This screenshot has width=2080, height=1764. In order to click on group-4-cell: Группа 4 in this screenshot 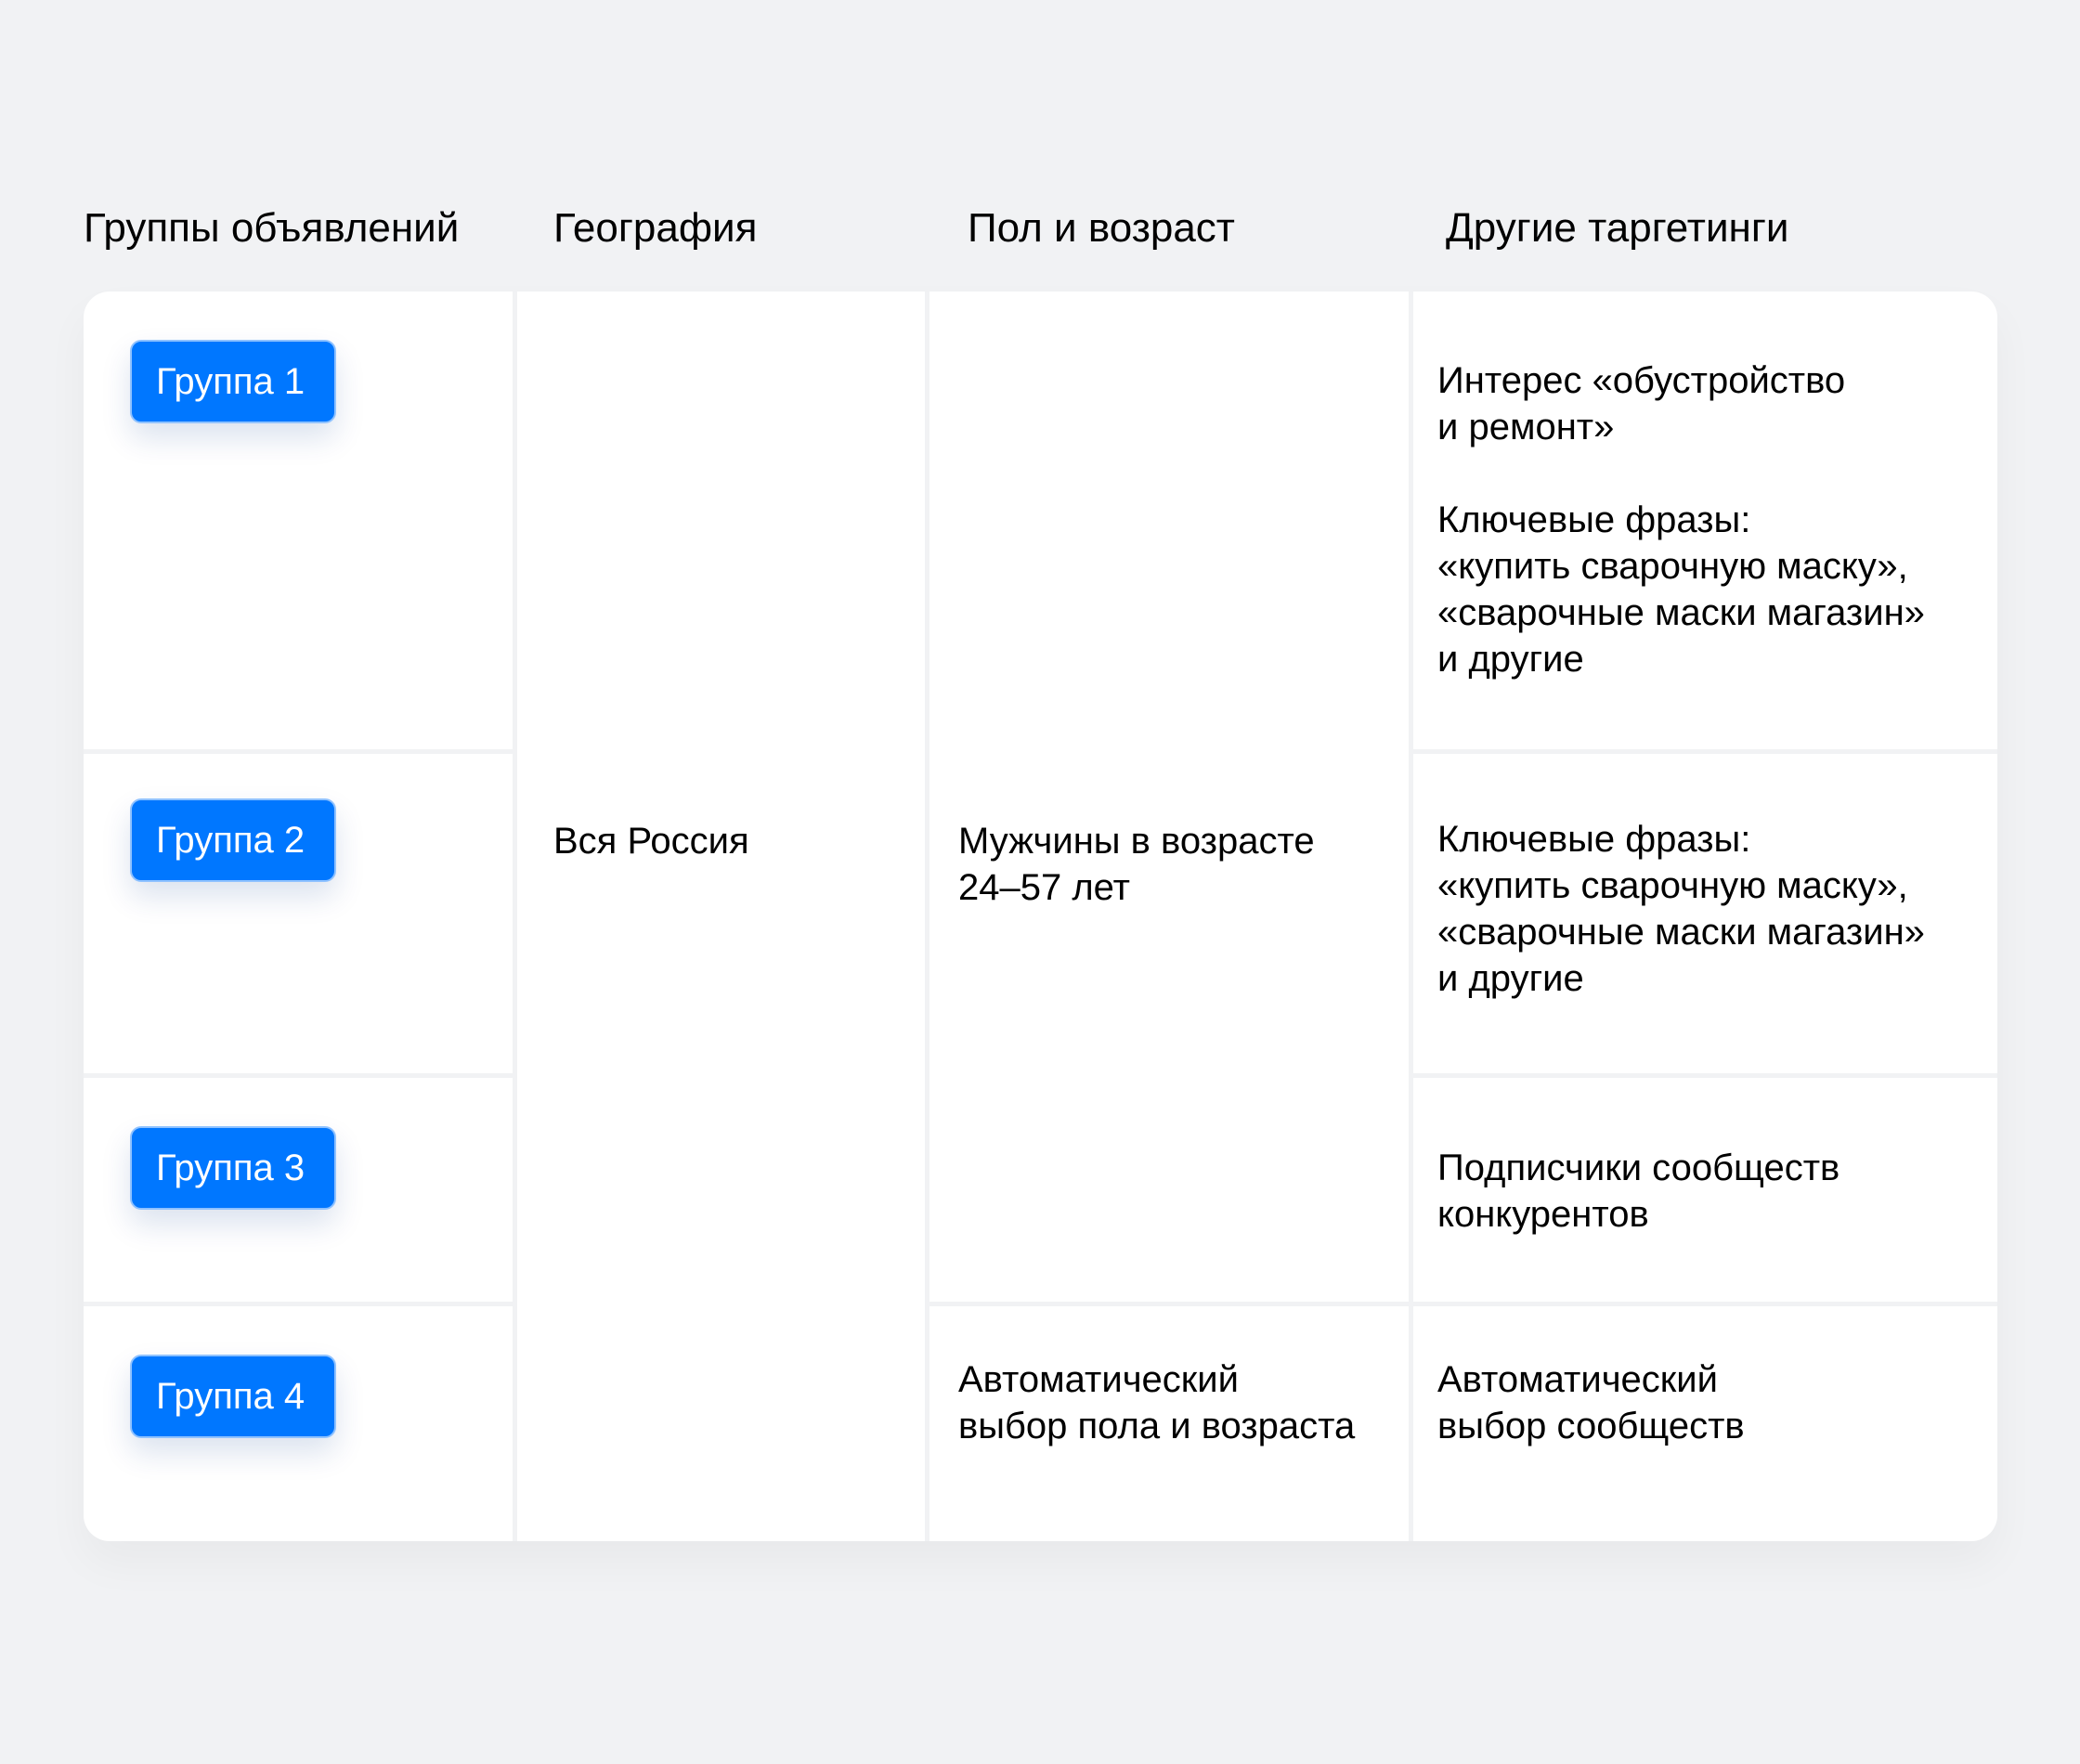, I will do `click(298, 1423)`.